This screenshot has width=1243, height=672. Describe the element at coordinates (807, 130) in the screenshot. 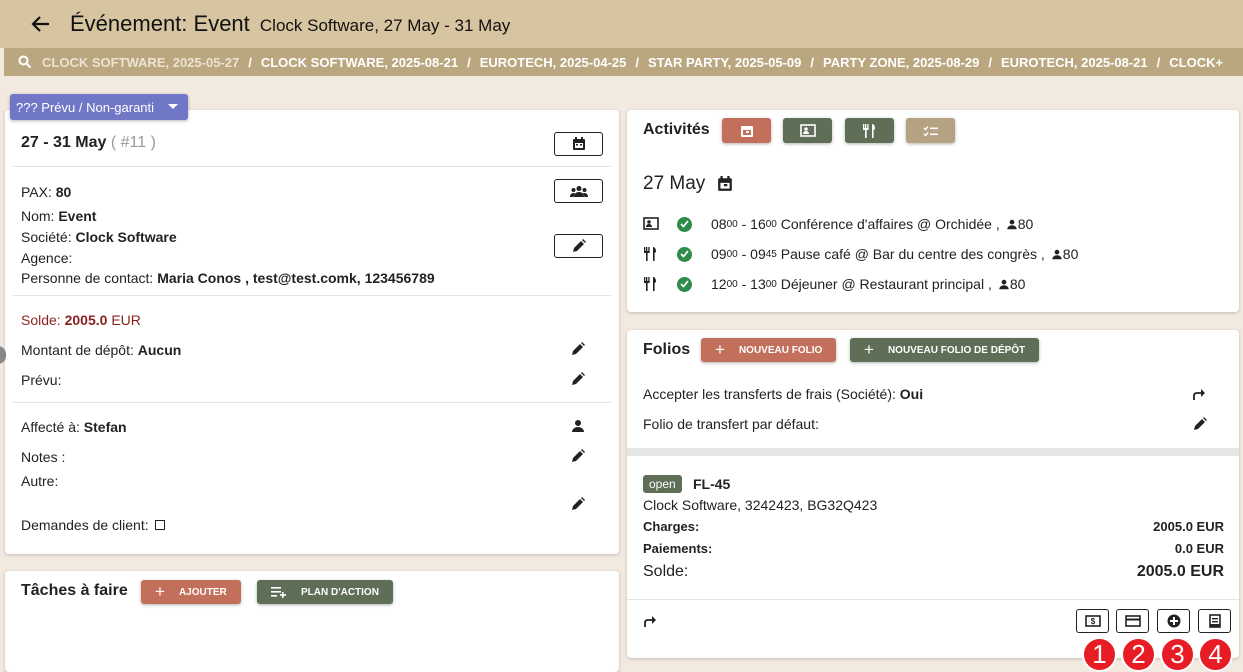

I see `add-meeting-activity-button` at that location.